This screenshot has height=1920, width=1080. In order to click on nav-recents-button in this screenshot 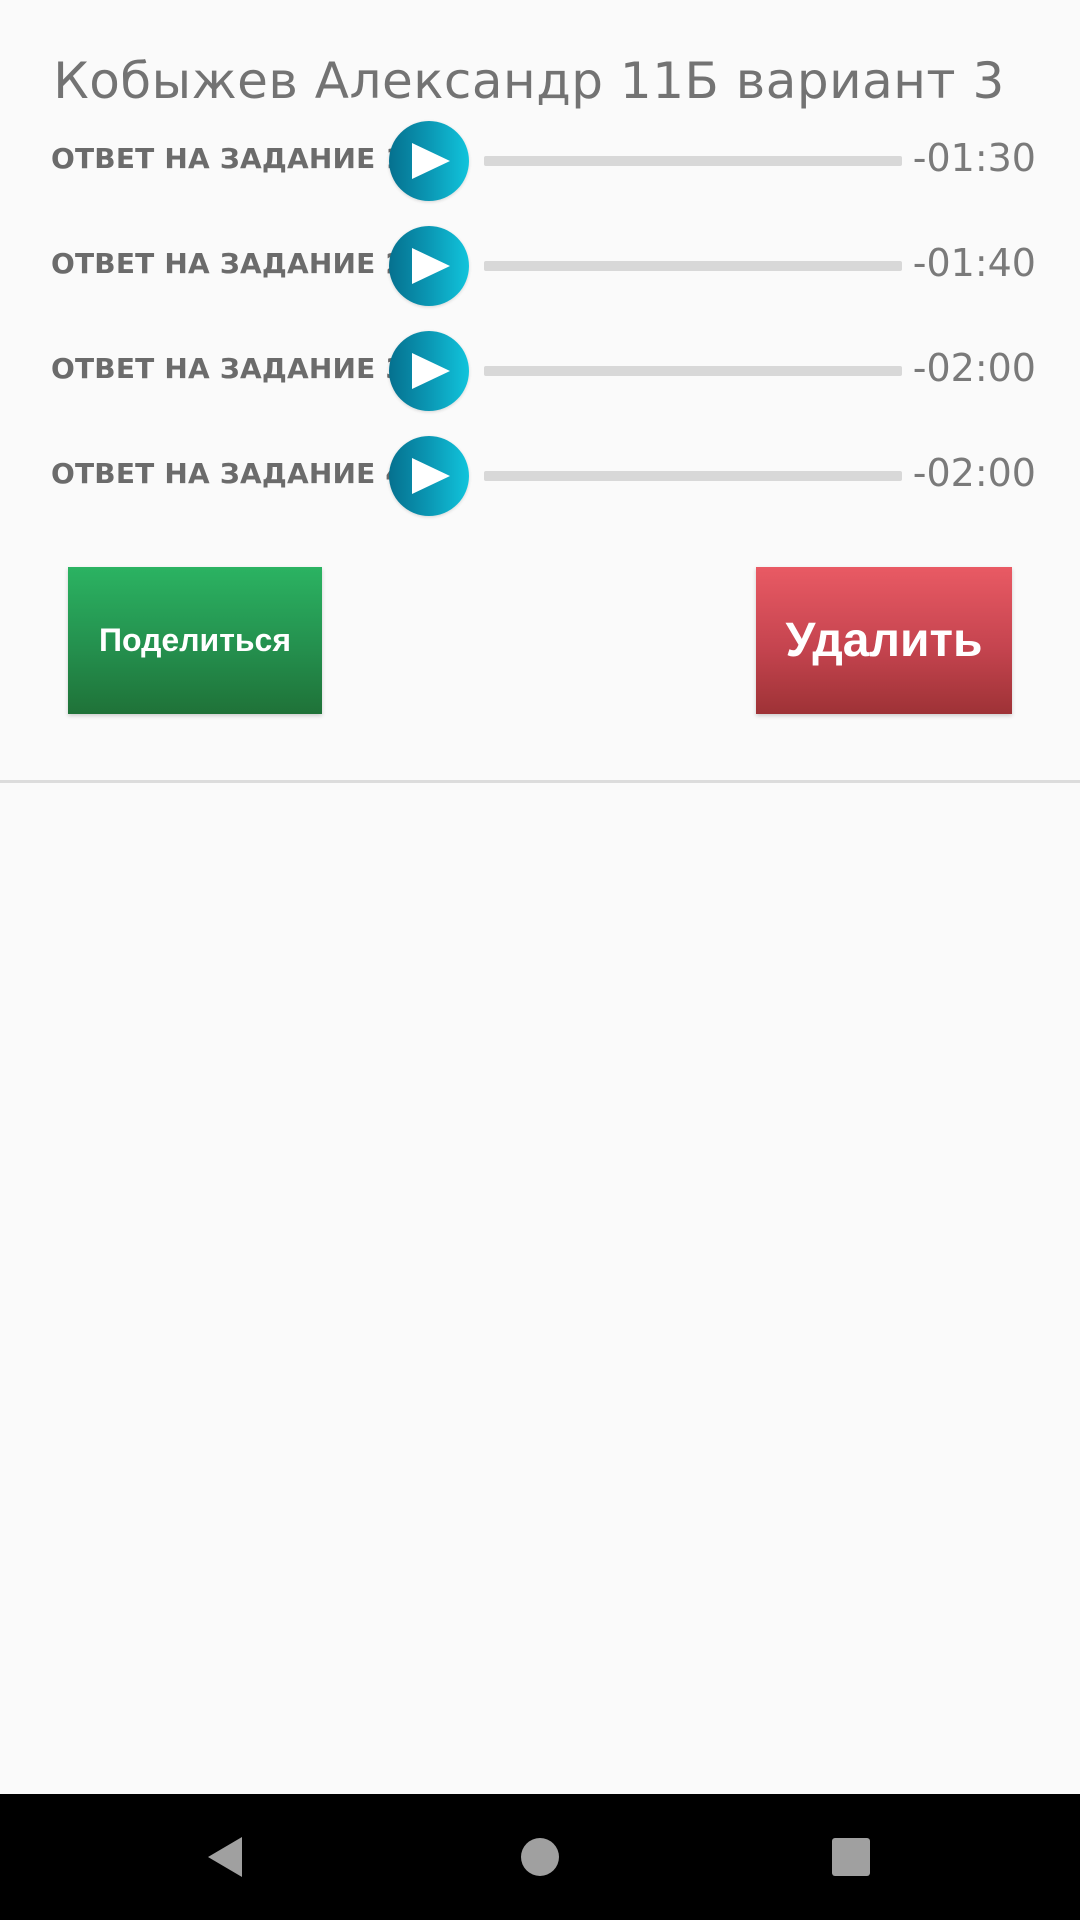, I will do `click(851, 1857)`.